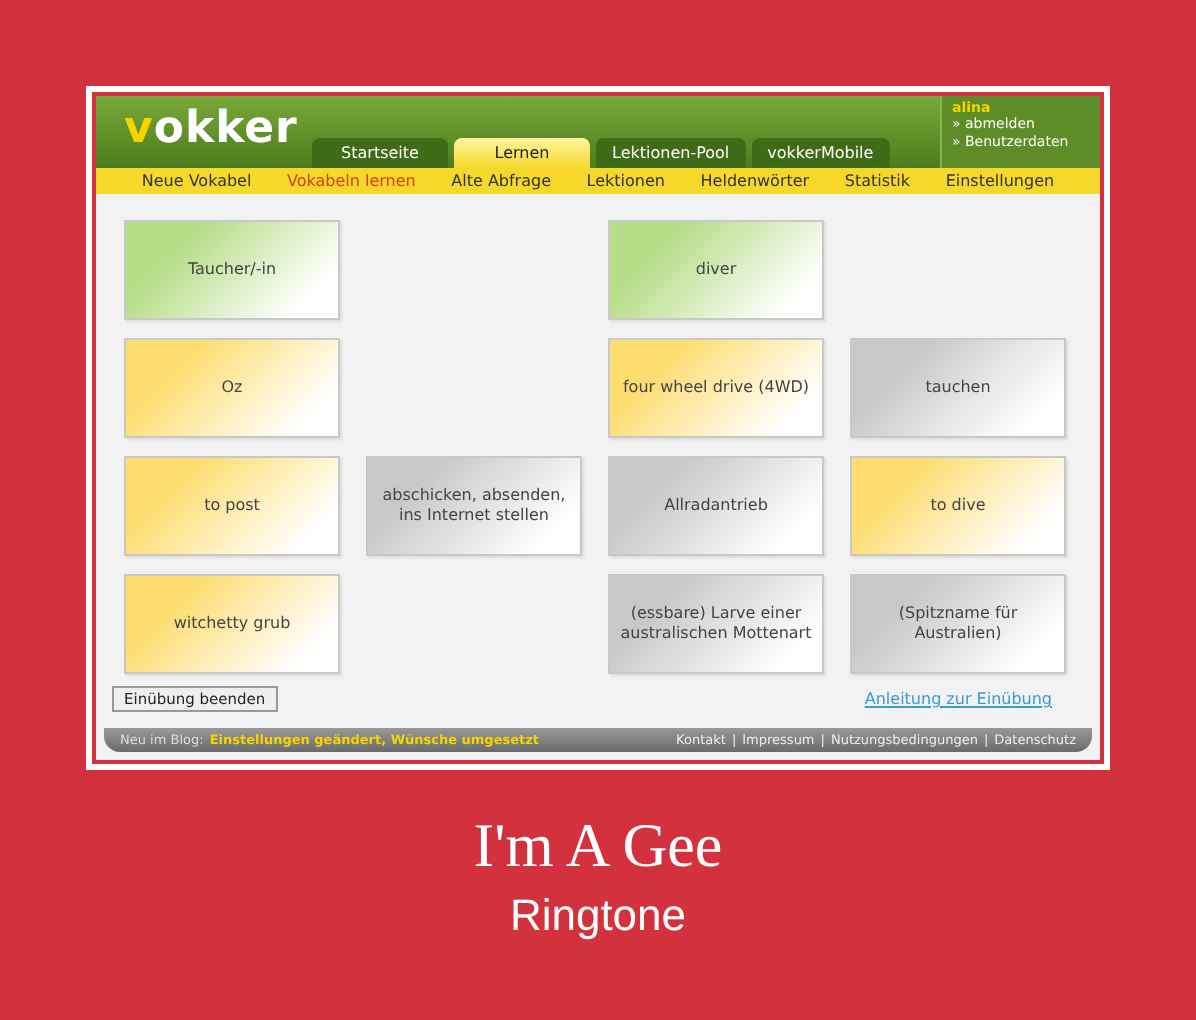  I want to click on subnav-link: Alte Abfrage, so click(501, 181).